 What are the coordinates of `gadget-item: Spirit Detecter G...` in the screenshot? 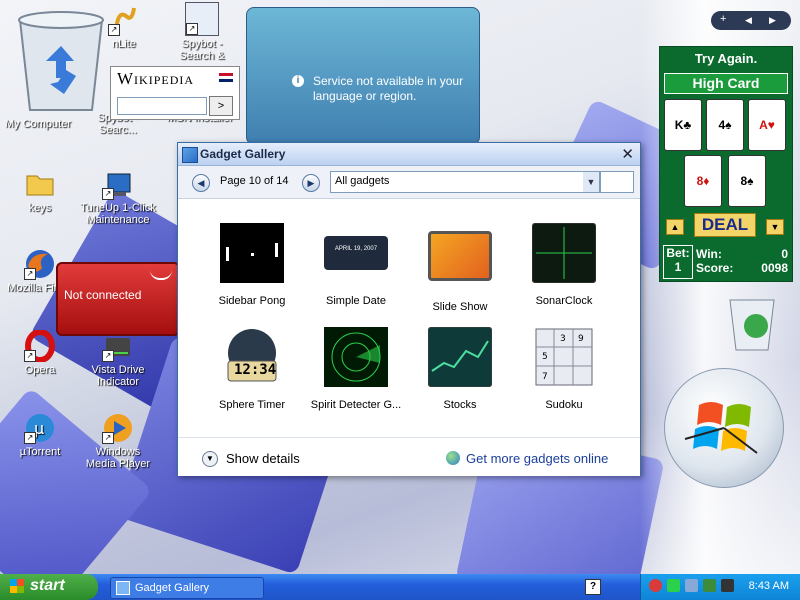 It's located at (356, 369).